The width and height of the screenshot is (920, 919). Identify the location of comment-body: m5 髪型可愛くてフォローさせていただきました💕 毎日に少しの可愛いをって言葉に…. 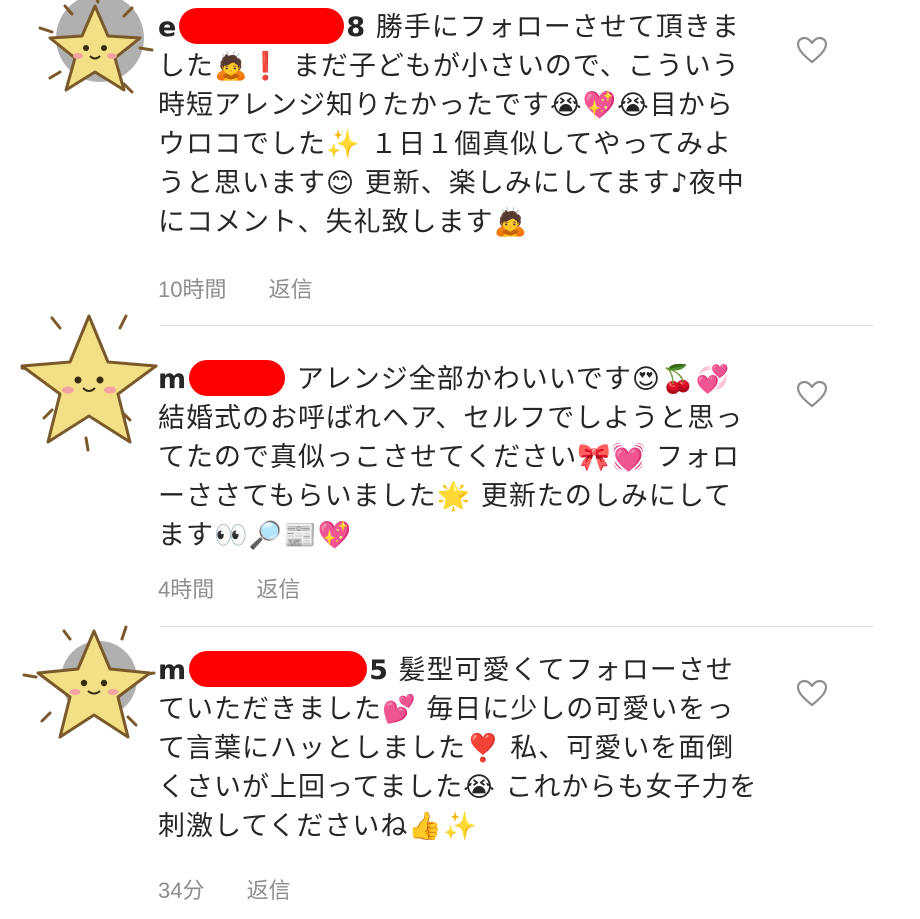
(458, 748).